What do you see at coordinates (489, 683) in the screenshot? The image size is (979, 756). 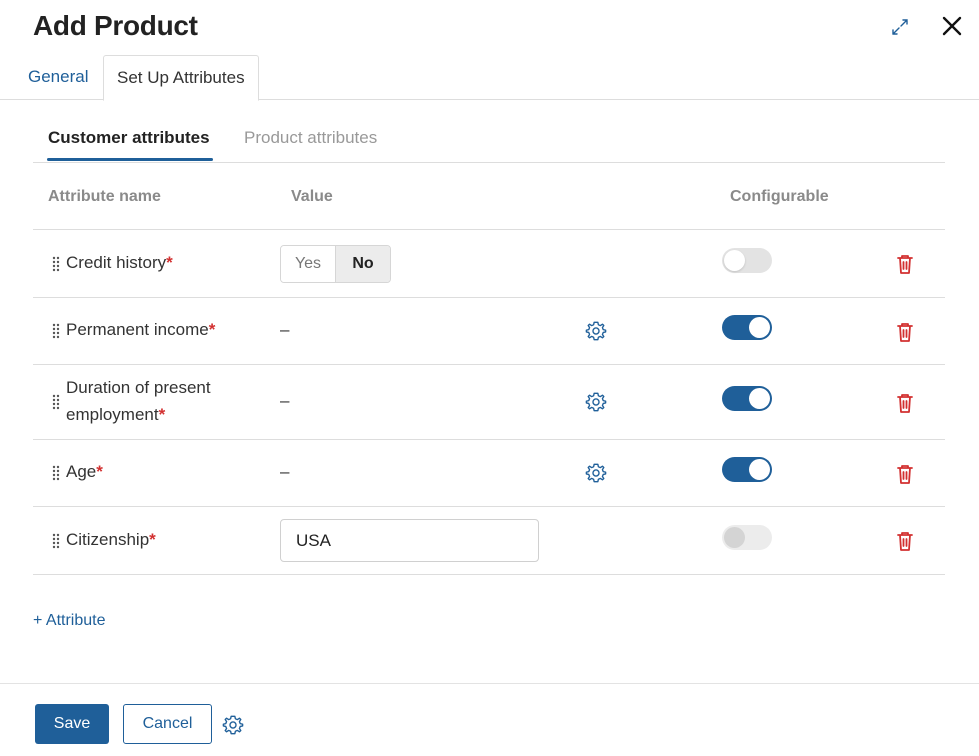 I see `footer-divider` at bounding box center [489, 683].